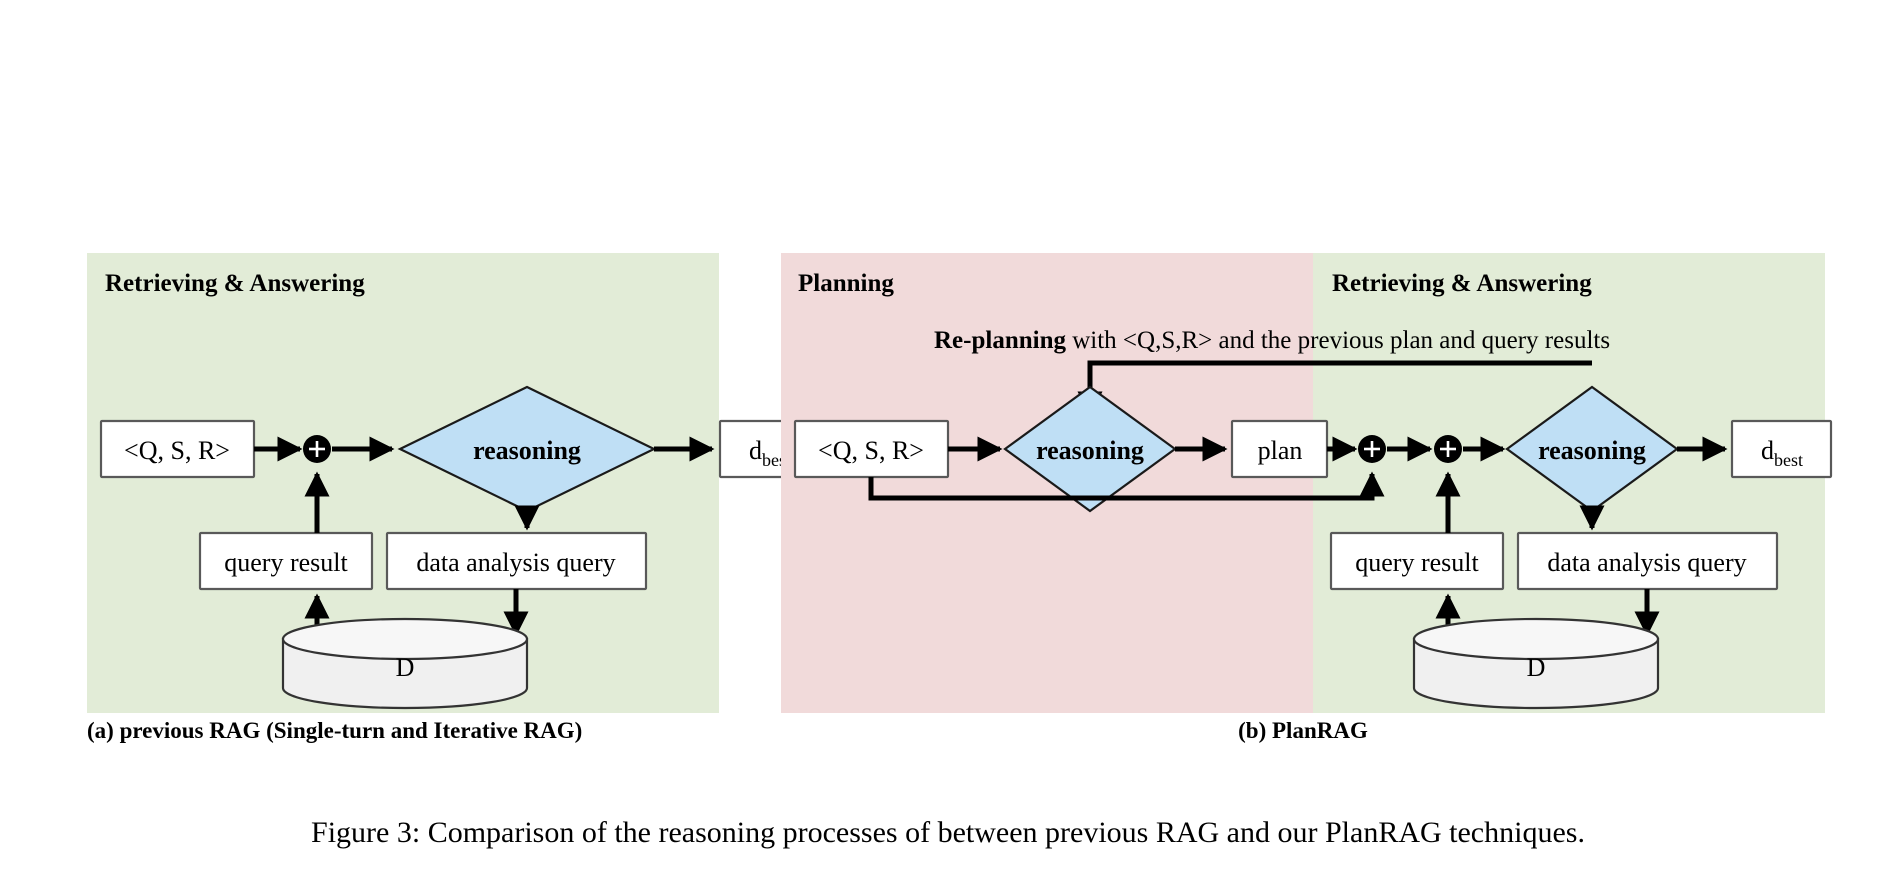  Describe the element at coordinates (1788, 460) in the screenshot. I see `panel-b-output-subscript: best` at that location.